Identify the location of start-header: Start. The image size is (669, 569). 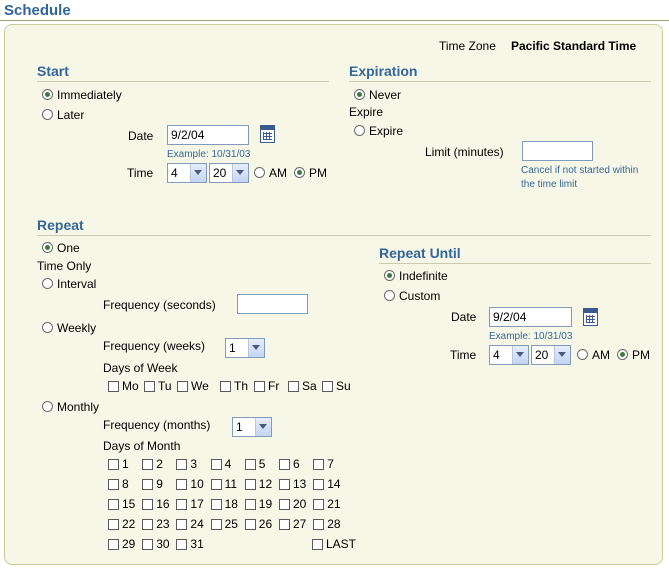
(53, 71).